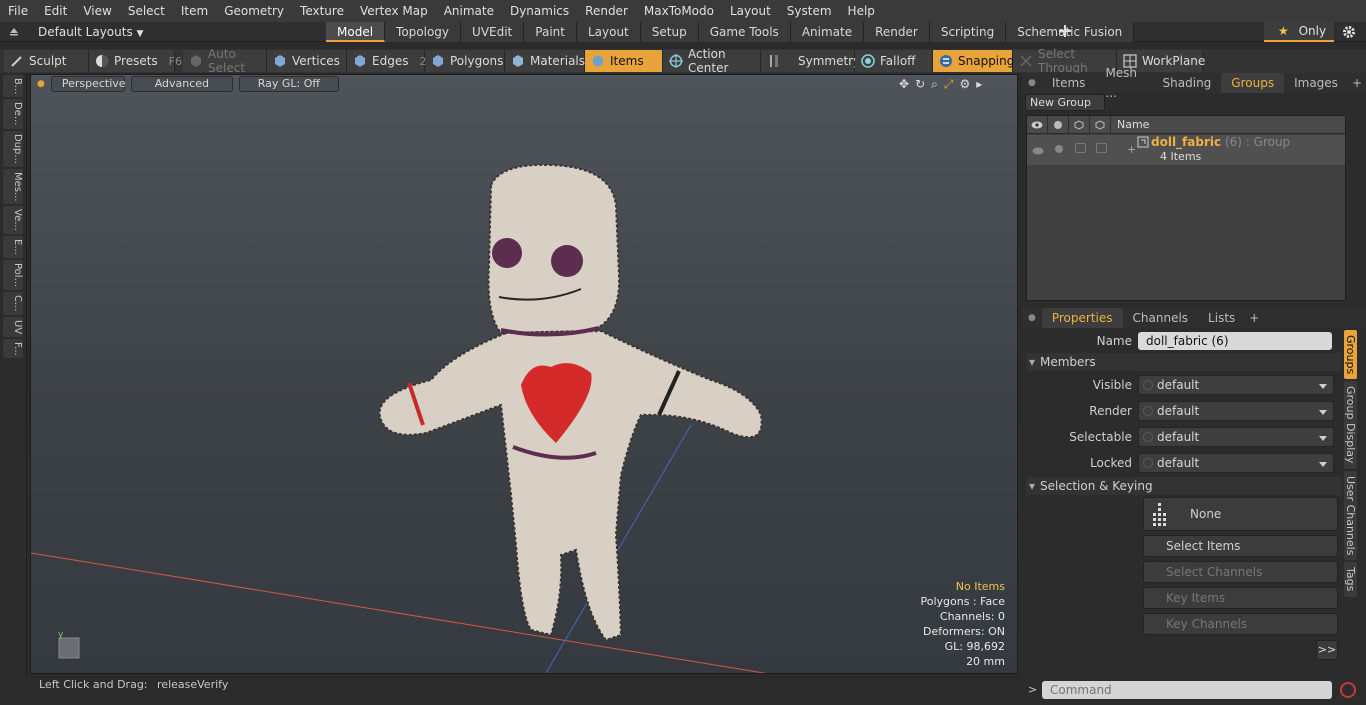  Describe the element at coordinates (1059, 150) in the screenshot. I see `row-render-icon` at that location.